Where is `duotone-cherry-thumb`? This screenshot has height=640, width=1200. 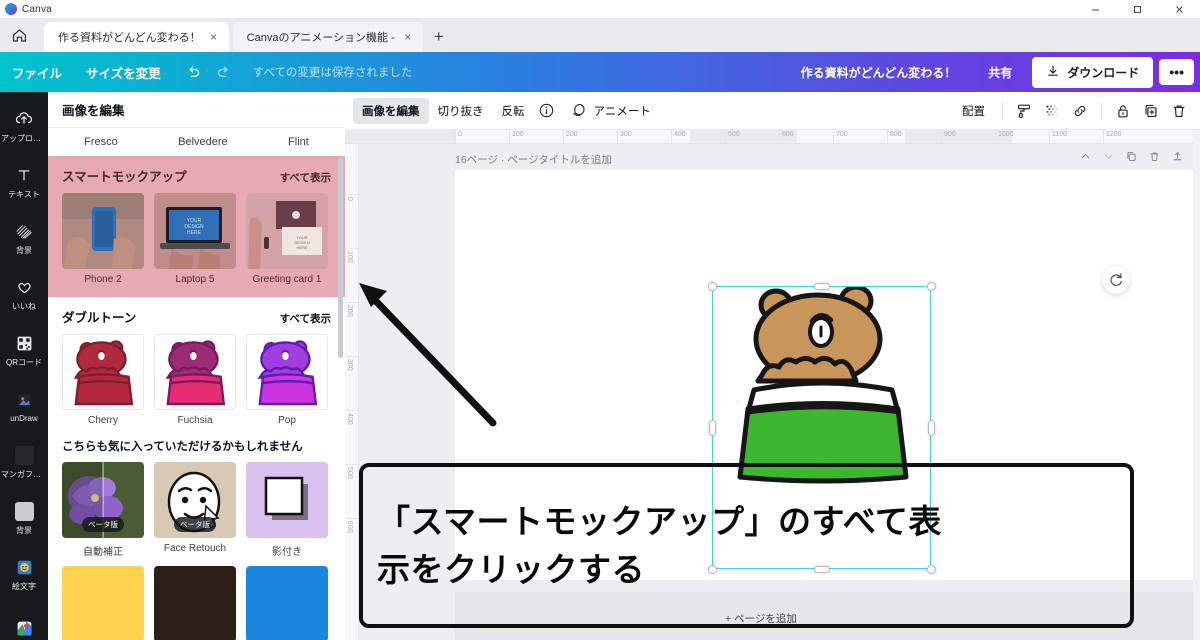 duotone-cherry-thumb is located at coordinates (103, 372).